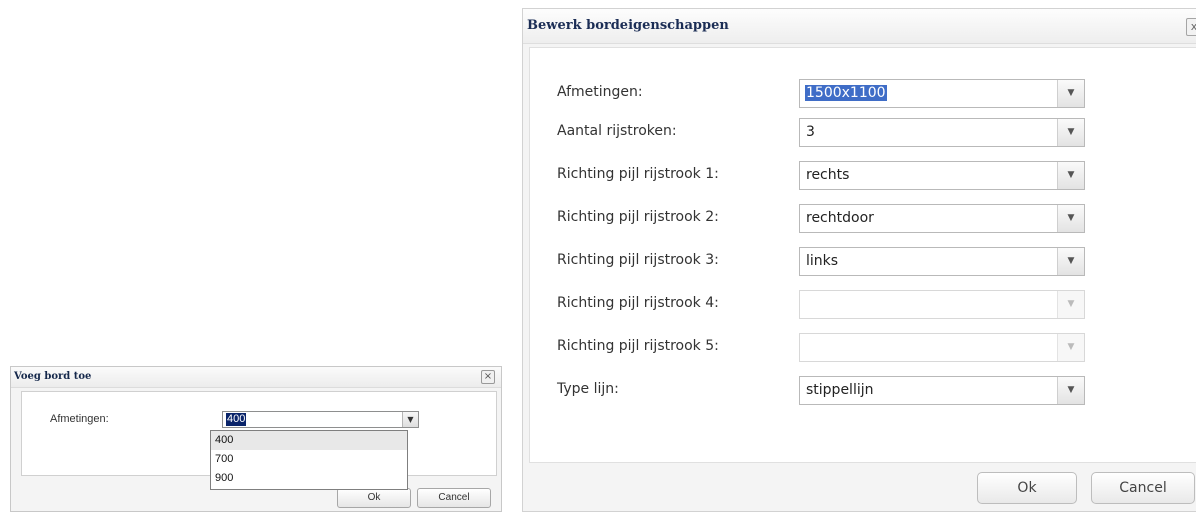  I want to click on dropdown-option: 700, so click(309, 459).